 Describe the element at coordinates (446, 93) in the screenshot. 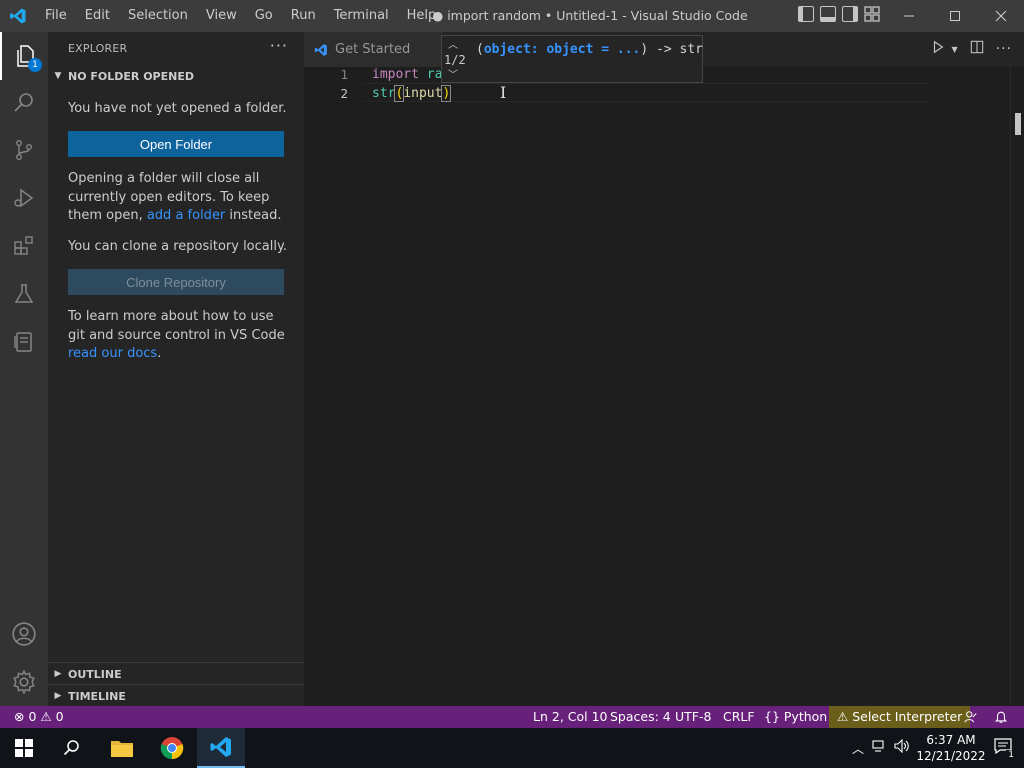

I see `close-paren: )` at that location.